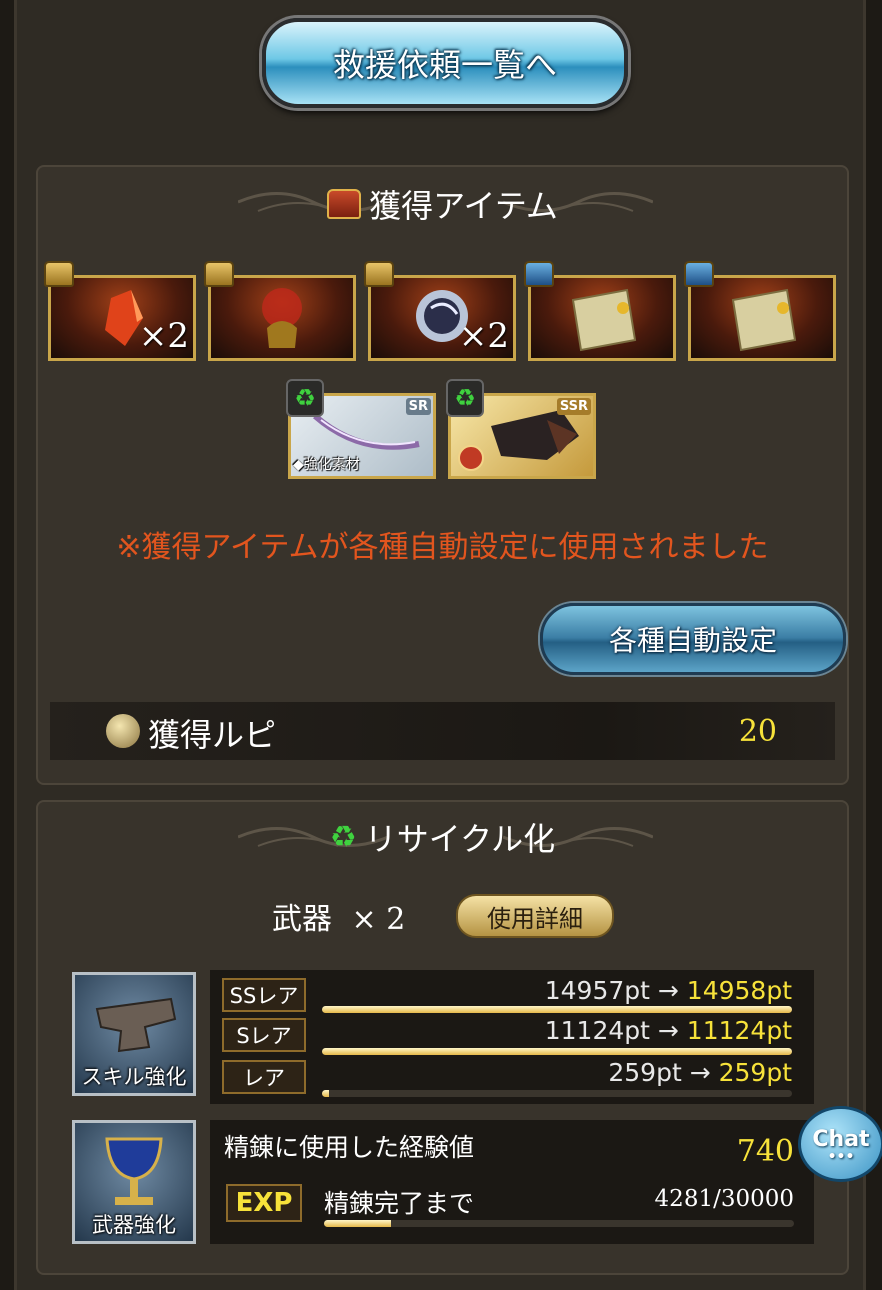  I want to click on usage-detail-button: 使用詳細, so click(535, 916).